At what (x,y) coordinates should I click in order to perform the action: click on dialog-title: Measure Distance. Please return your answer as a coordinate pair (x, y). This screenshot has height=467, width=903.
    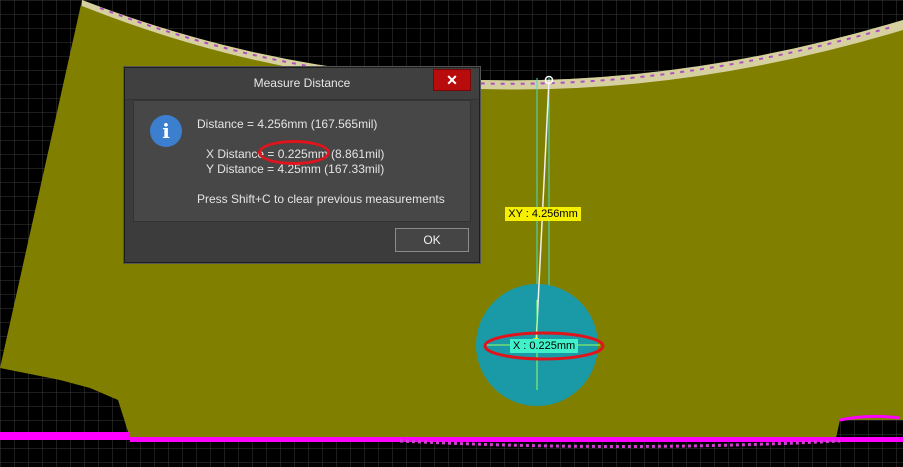
    Looking at the image, I should click on (302, 83).